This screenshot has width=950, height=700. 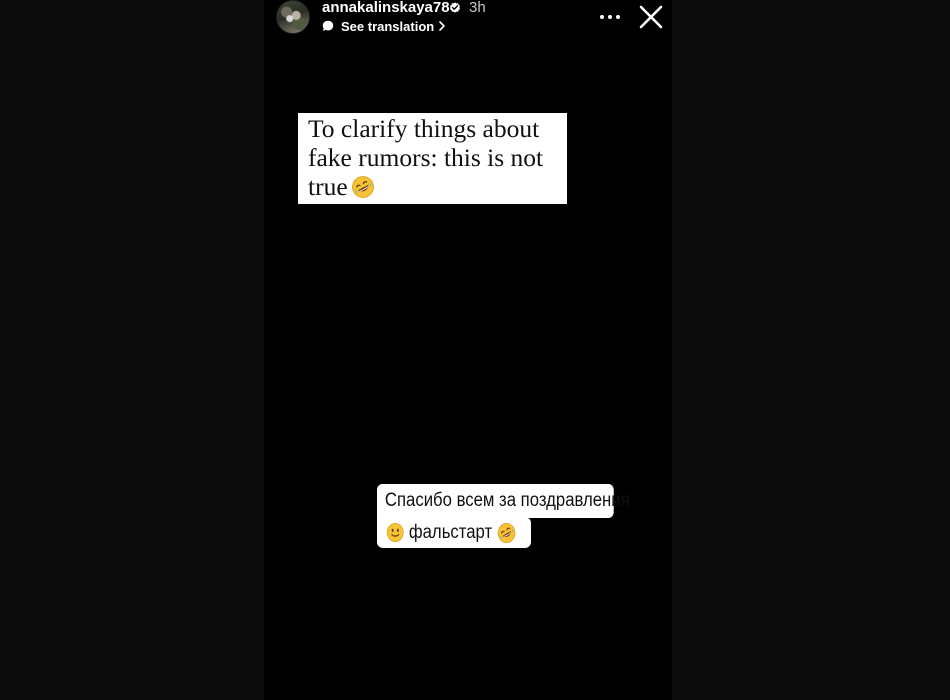 I want to click on russian-text-sticker: Спасибо всем за поздравления фальстарт, so click(x=513, y=516).